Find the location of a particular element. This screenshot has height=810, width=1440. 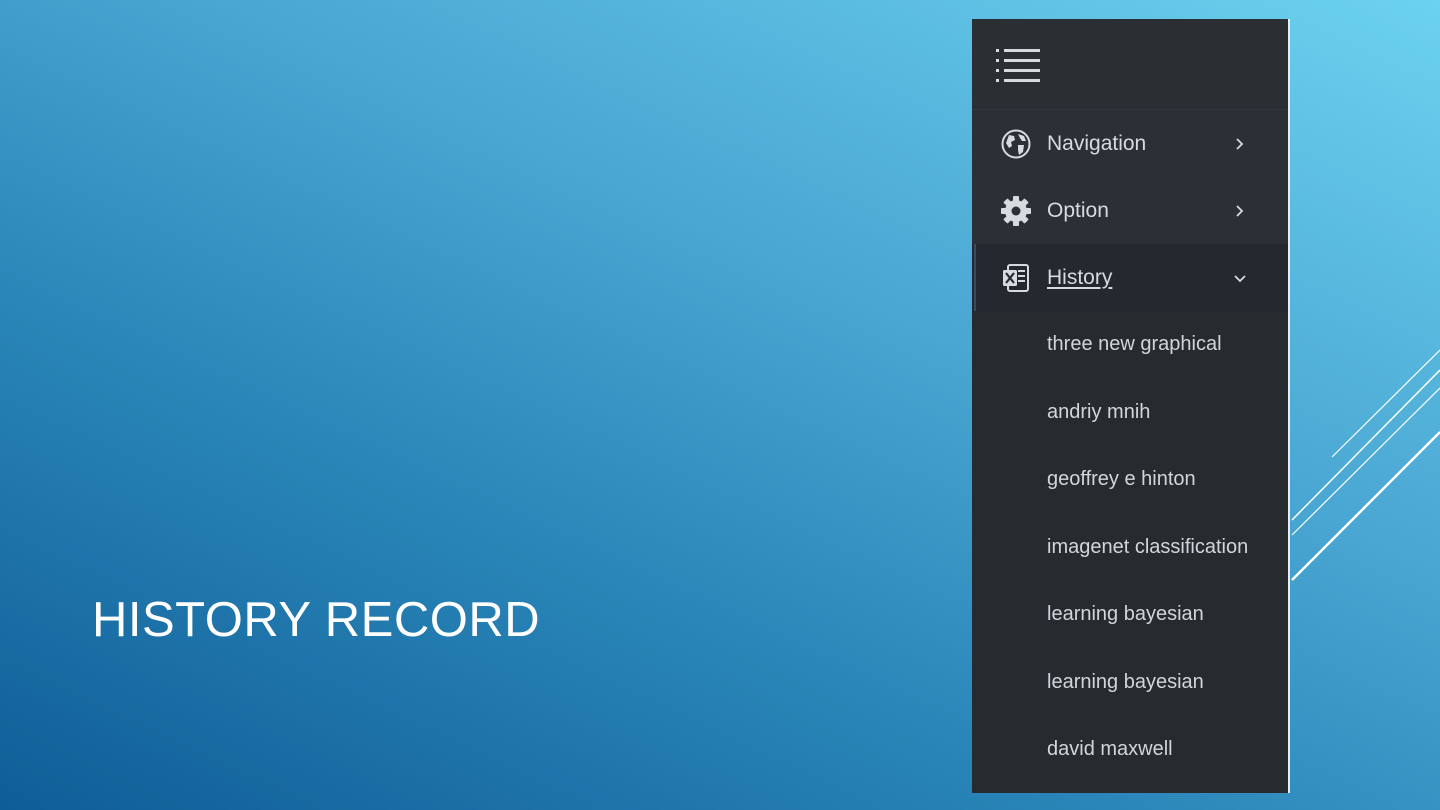

slide-title: HISTORY RECORD is located at coordinates (316, 620).